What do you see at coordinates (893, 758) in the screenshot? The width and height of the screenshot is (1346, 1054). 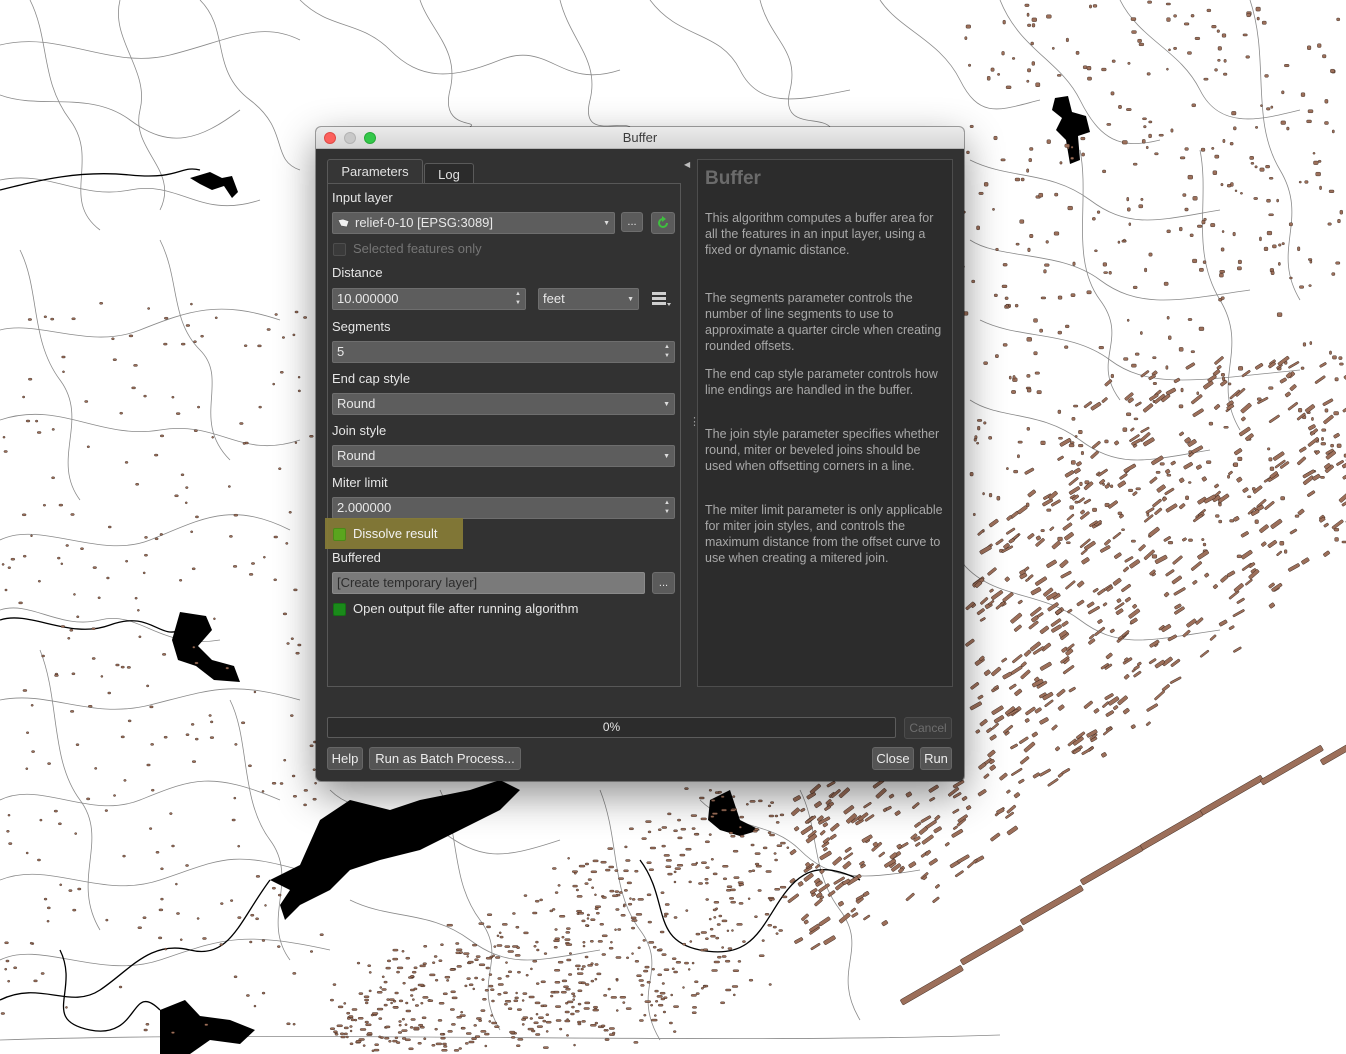 I see `close-button: Close` at bounding box center [893, 758].